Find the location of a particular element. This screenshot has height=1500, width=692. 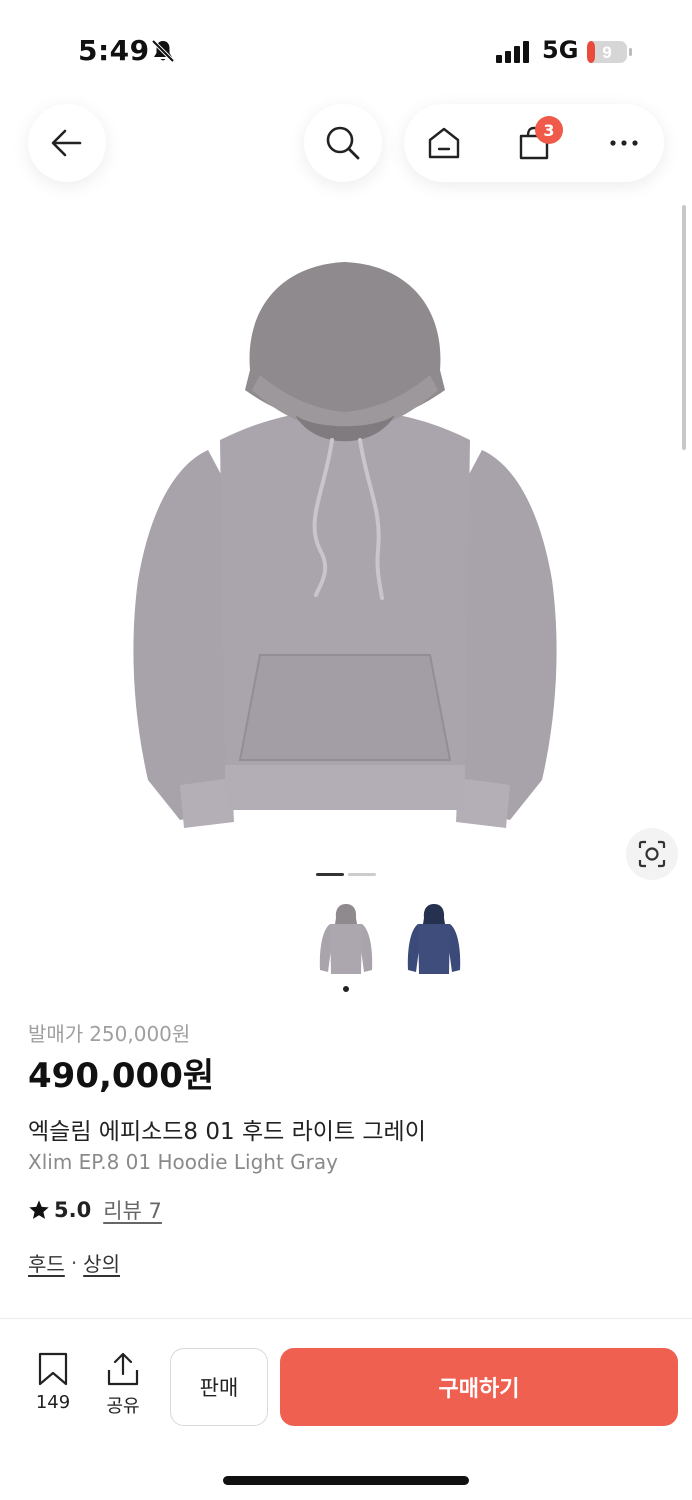

cart-button is located at coordinates (534, 143).